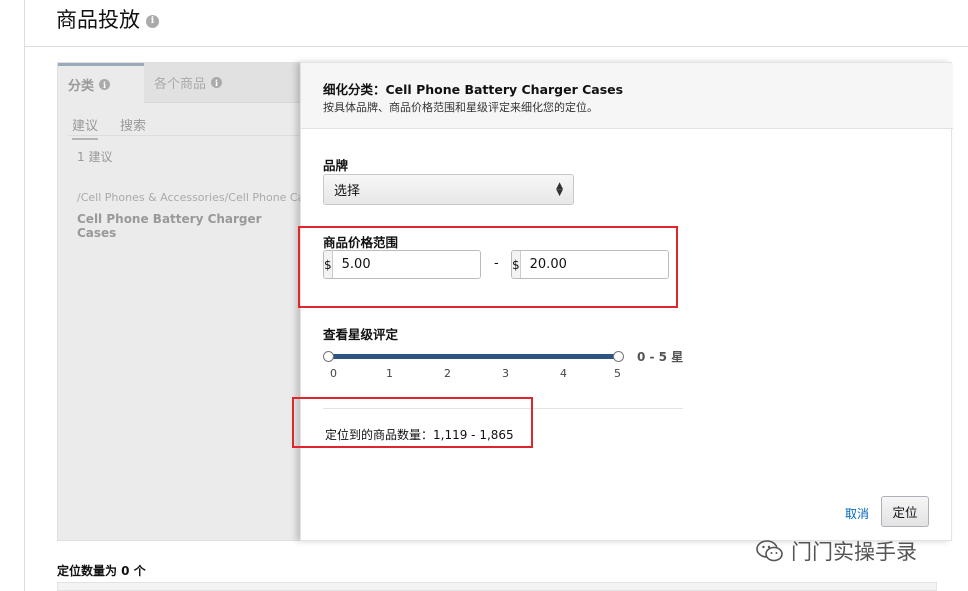  I want to click on left-border, so click(24, 295).